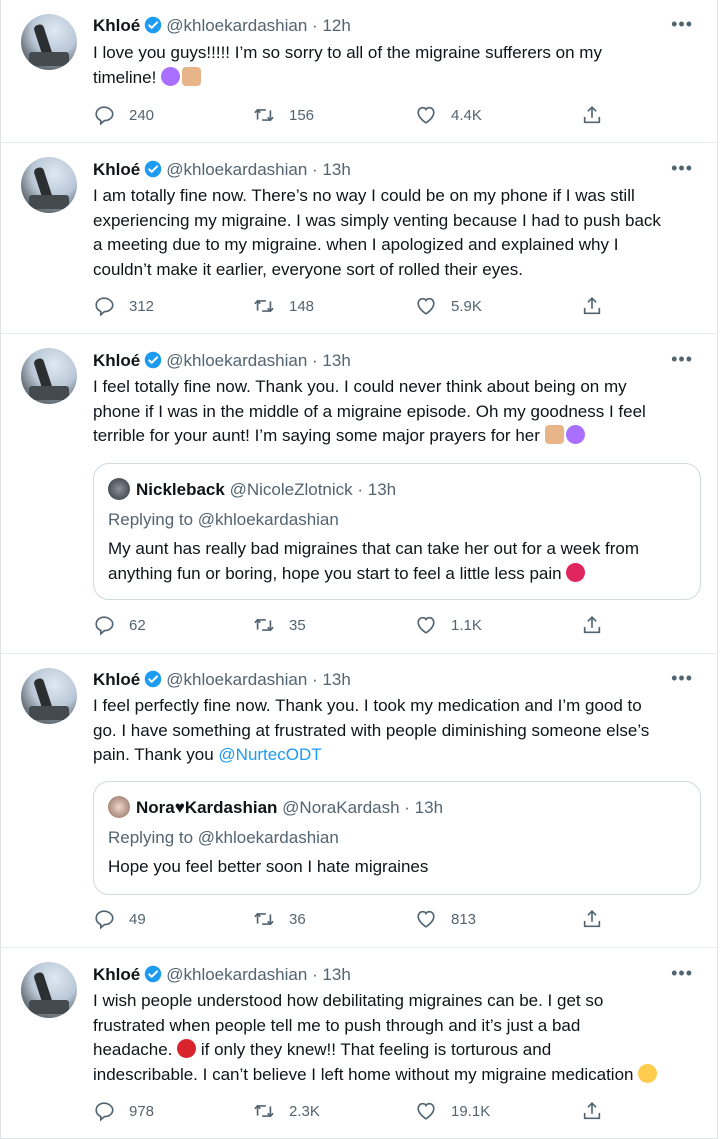 The height and width of the screenshot is (1139, 720). What do you see at coordinates (313, 489) in the screenshot?
I see `quoted-author-handle: @NicoleZlotnick · 13h` at bounding box center [313, 489].